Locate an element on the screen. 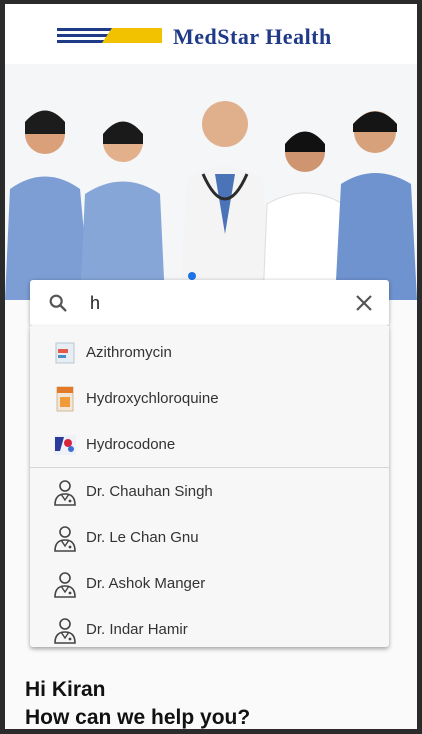  search-input is located at coordinates (210, 303).